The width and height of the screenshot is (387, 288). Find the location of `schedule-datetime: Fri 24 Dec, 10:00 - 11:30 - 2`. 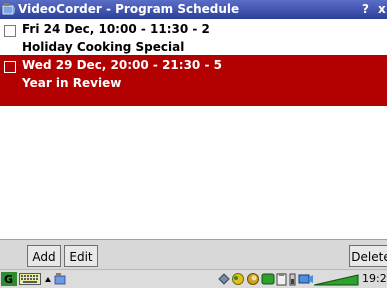

schedule-datetime: Fri 24 Dec, 10:00 - 11:30 - 2 is located at coordinates (116, 29).